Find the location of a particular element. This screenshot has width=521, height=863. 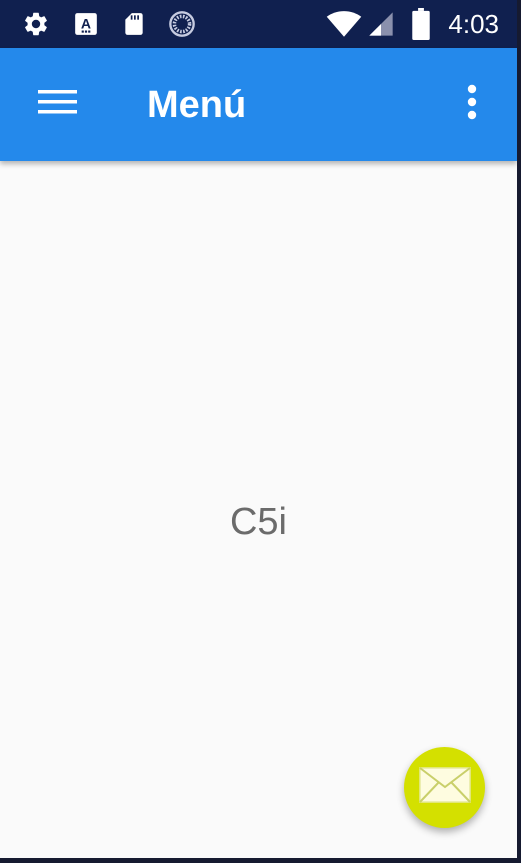

mail-icon is located at coordinates (444, 787).